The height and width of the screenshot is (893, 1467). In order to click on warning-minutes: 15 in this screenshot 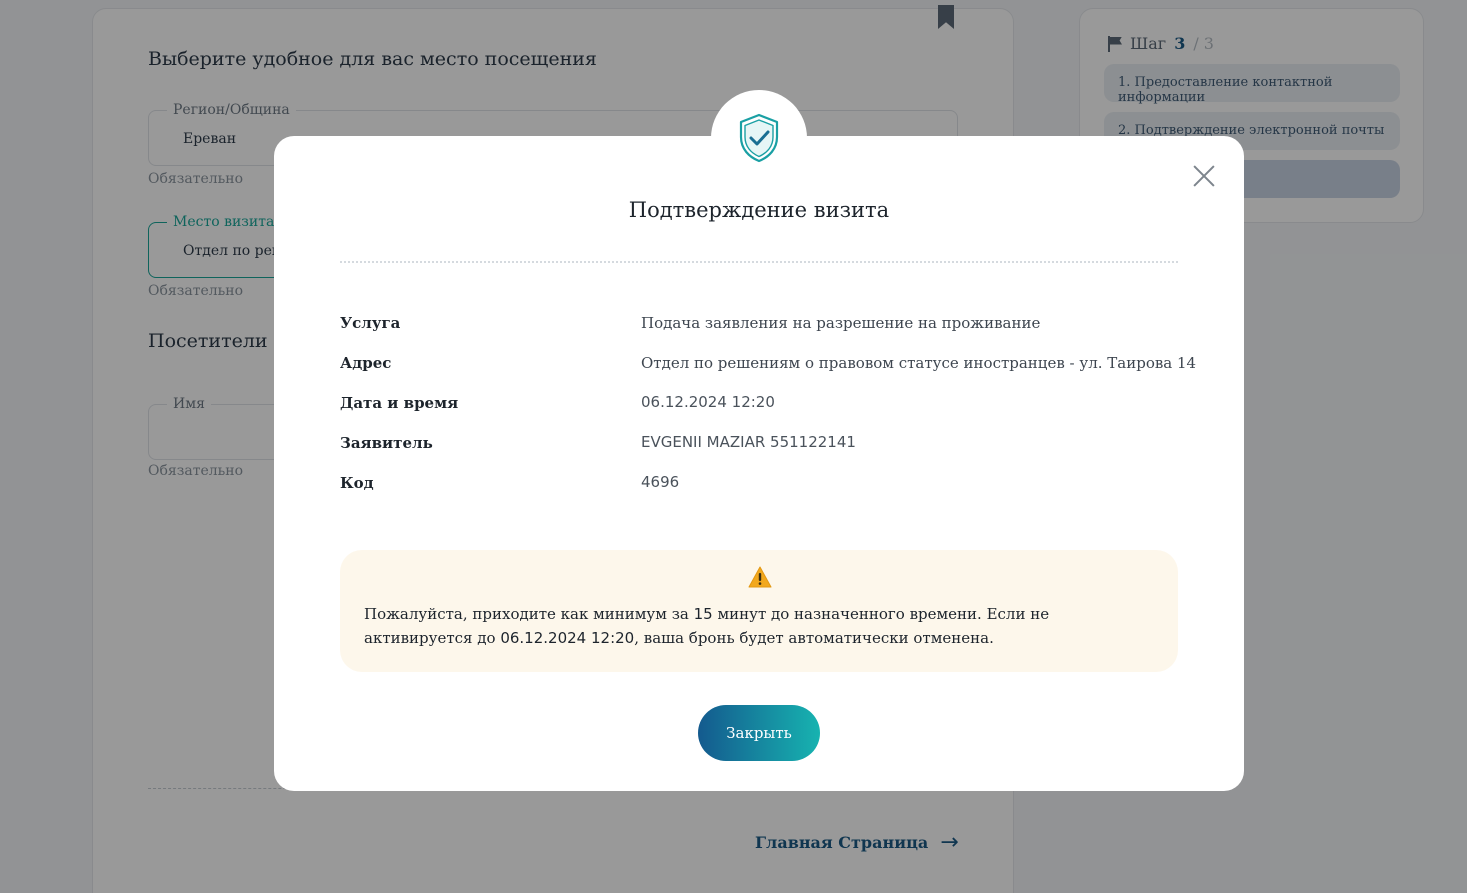, I will do `click(703, 614)`.